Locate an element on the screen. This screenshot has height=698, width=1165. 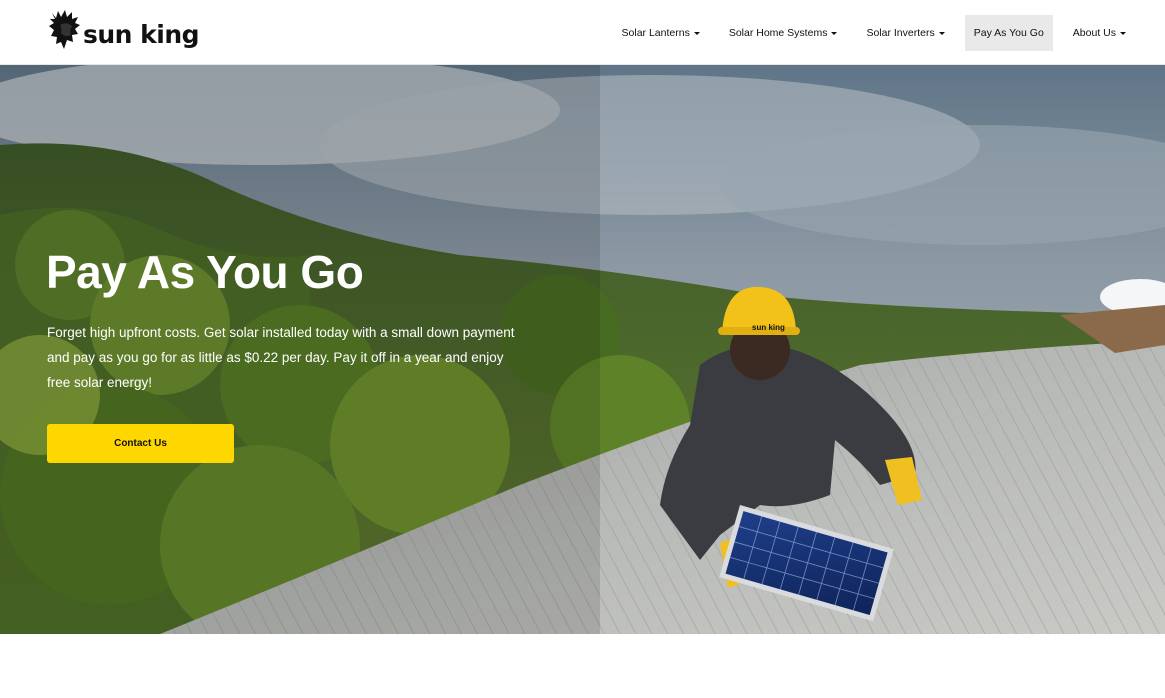
contact-us-button: Contact Us is located at coordinates (140, 443).